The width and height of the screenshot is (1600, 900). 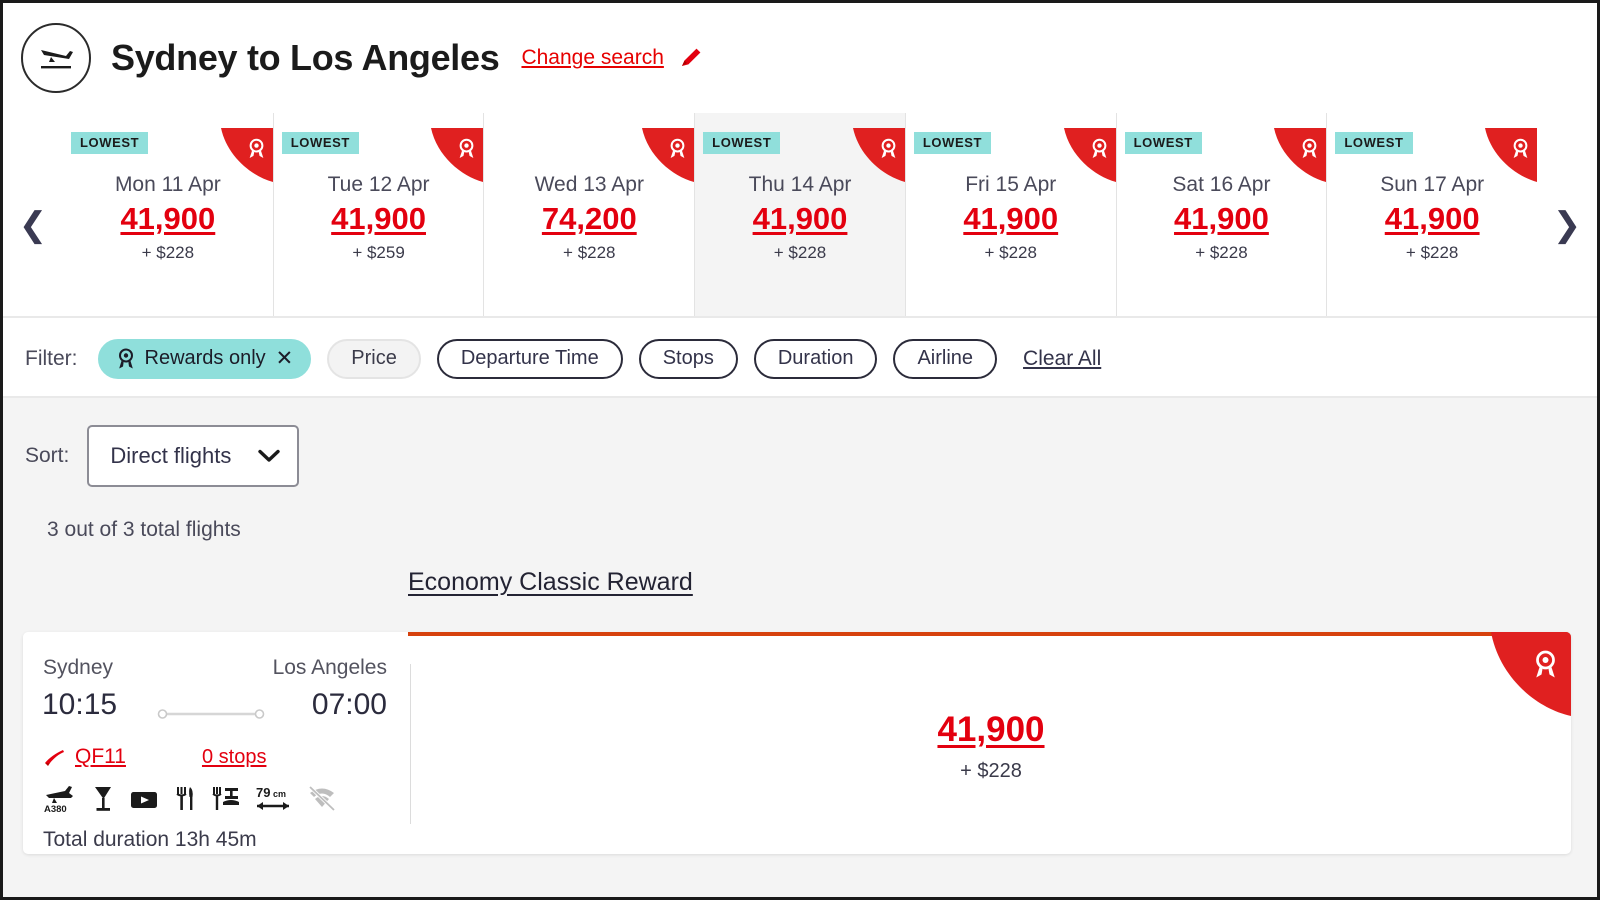 I want to click on meal-service-icon, so click(x=225, y=798).